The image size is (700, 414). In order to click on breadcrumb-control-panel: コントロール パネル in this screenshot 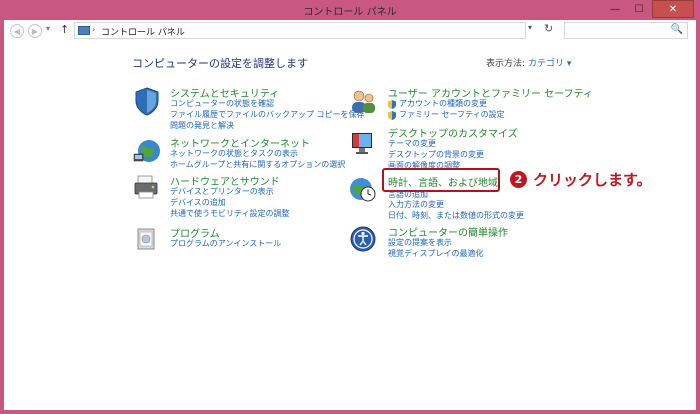, I will do `click(143, 31)`.